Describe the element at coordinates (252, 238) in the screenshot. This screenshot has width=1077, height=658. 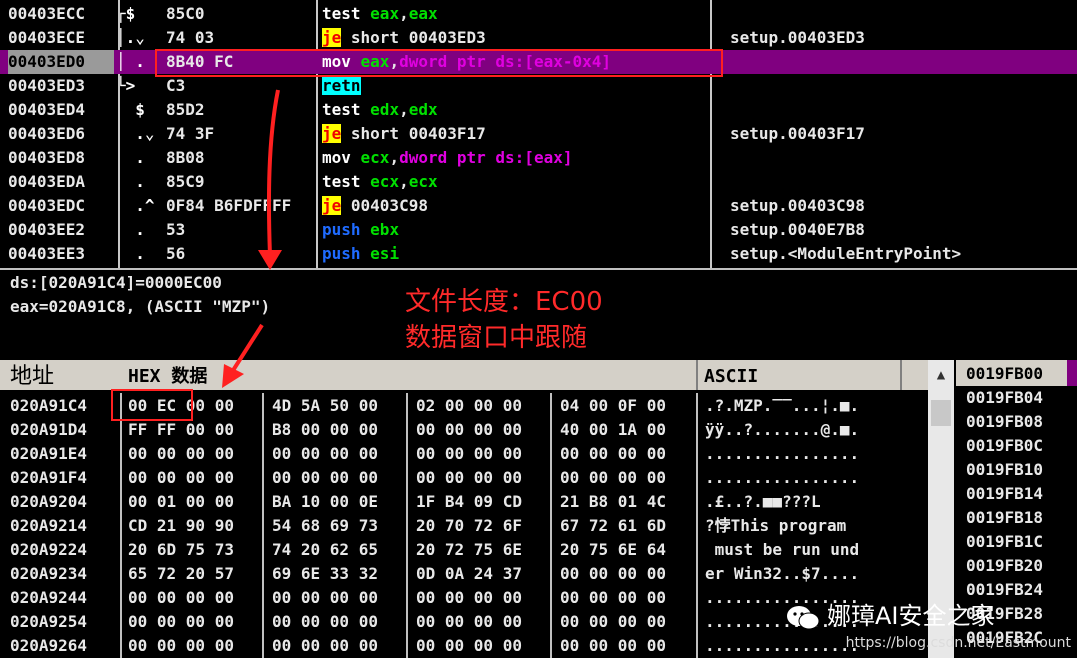
I see `annotation-arrows` at that location.